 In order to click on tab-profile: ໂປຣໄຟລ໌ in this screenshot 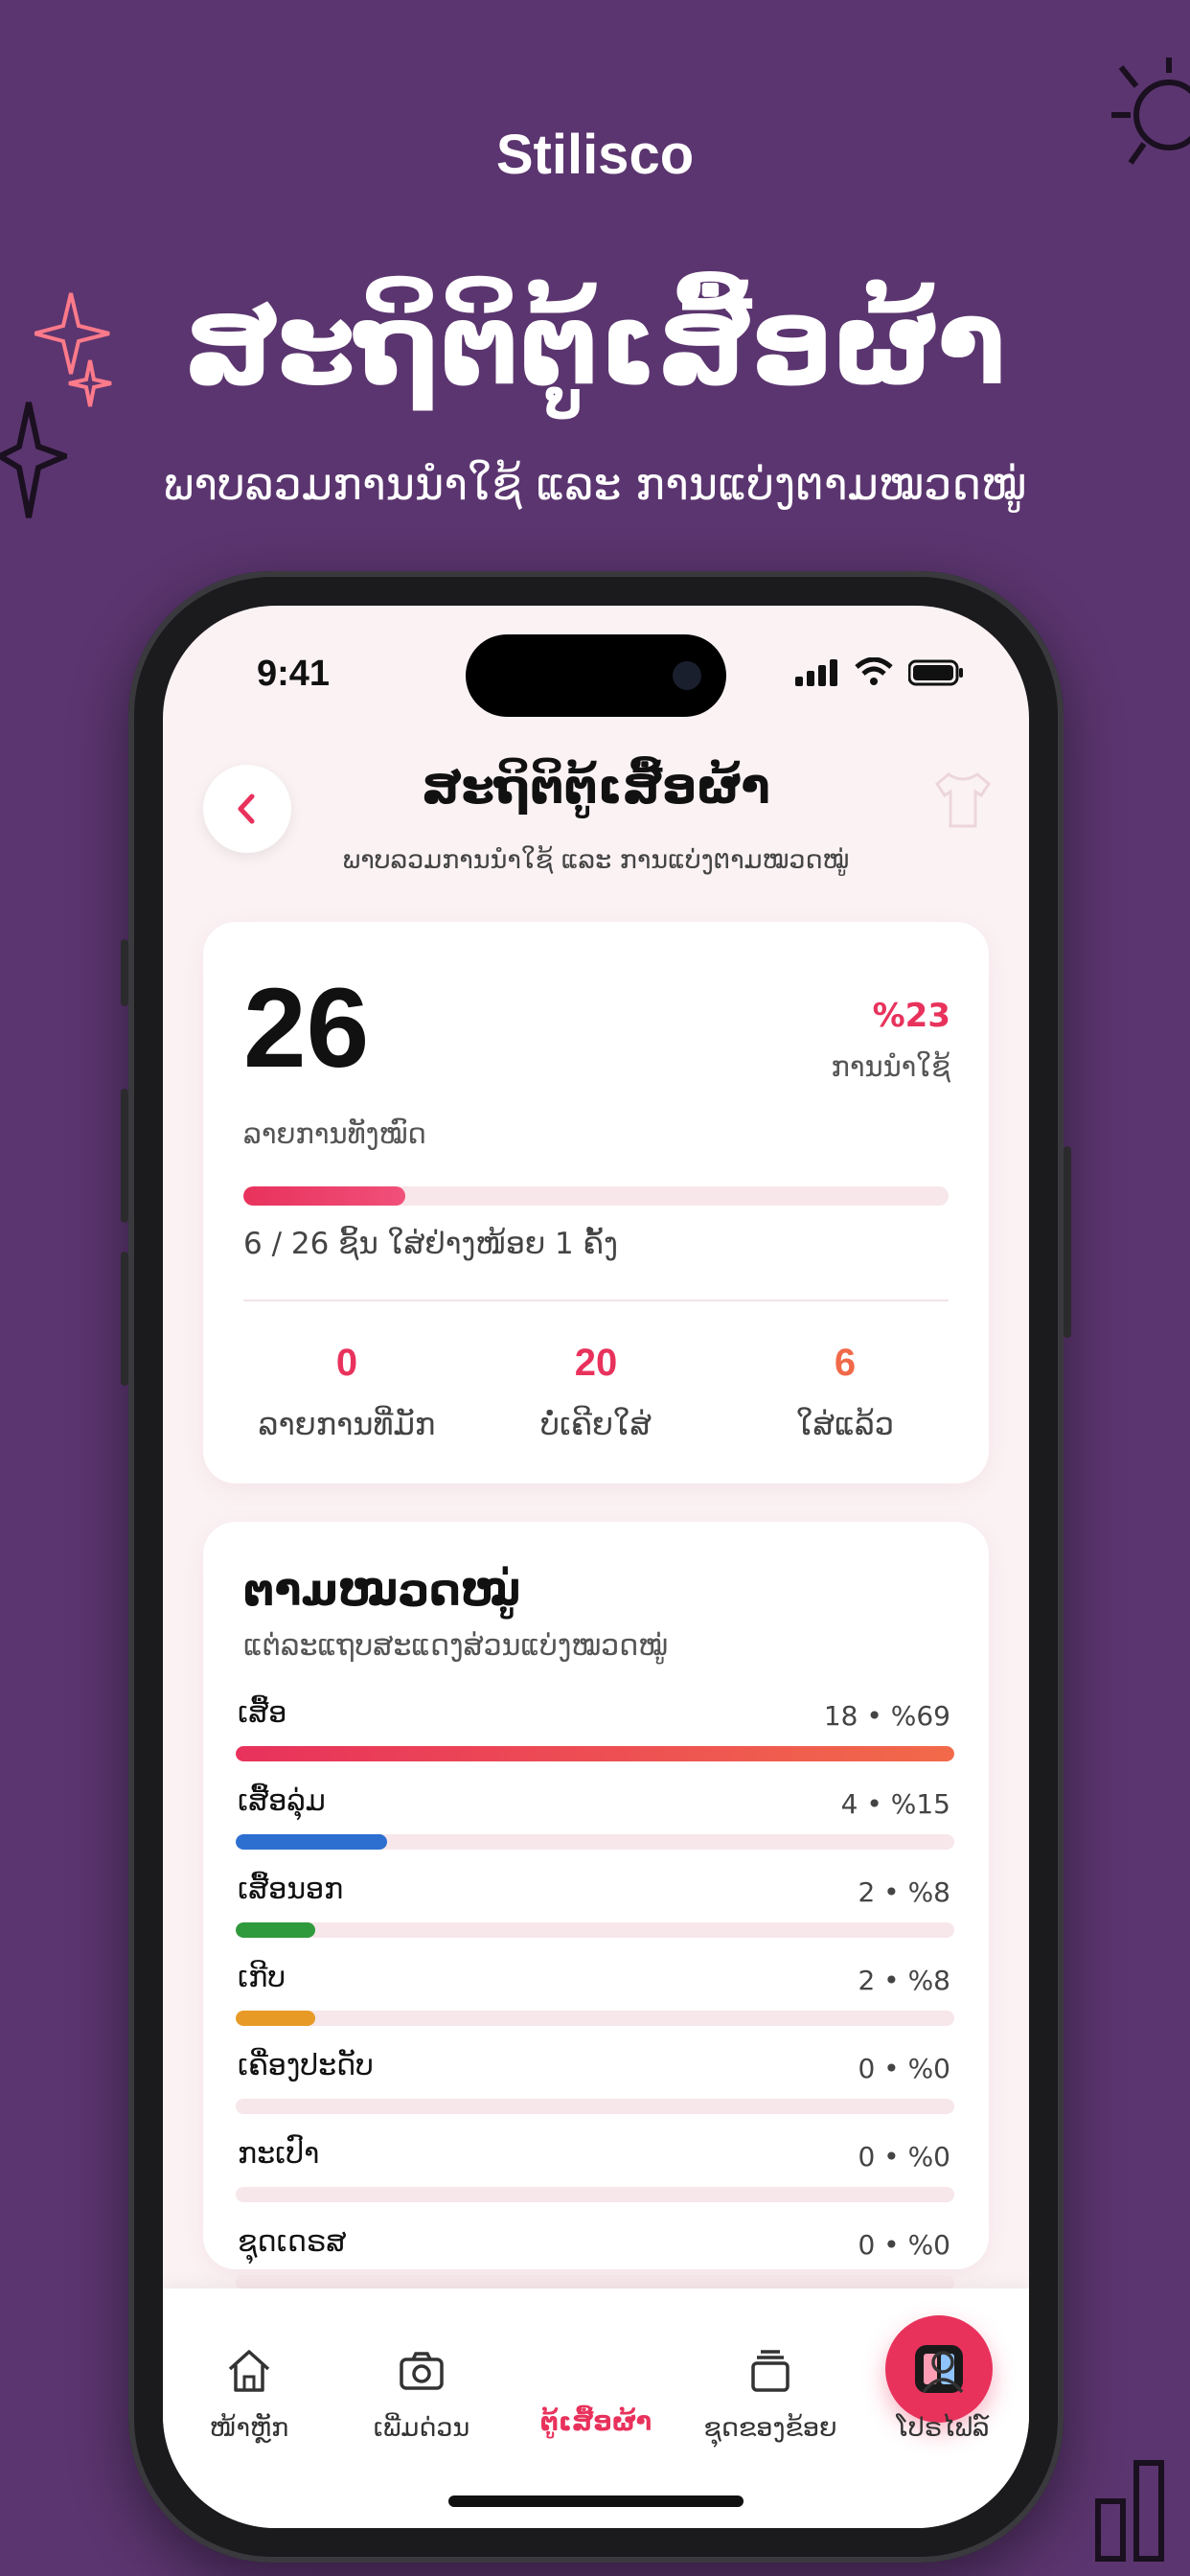, I will do `click(943, 2392)`.